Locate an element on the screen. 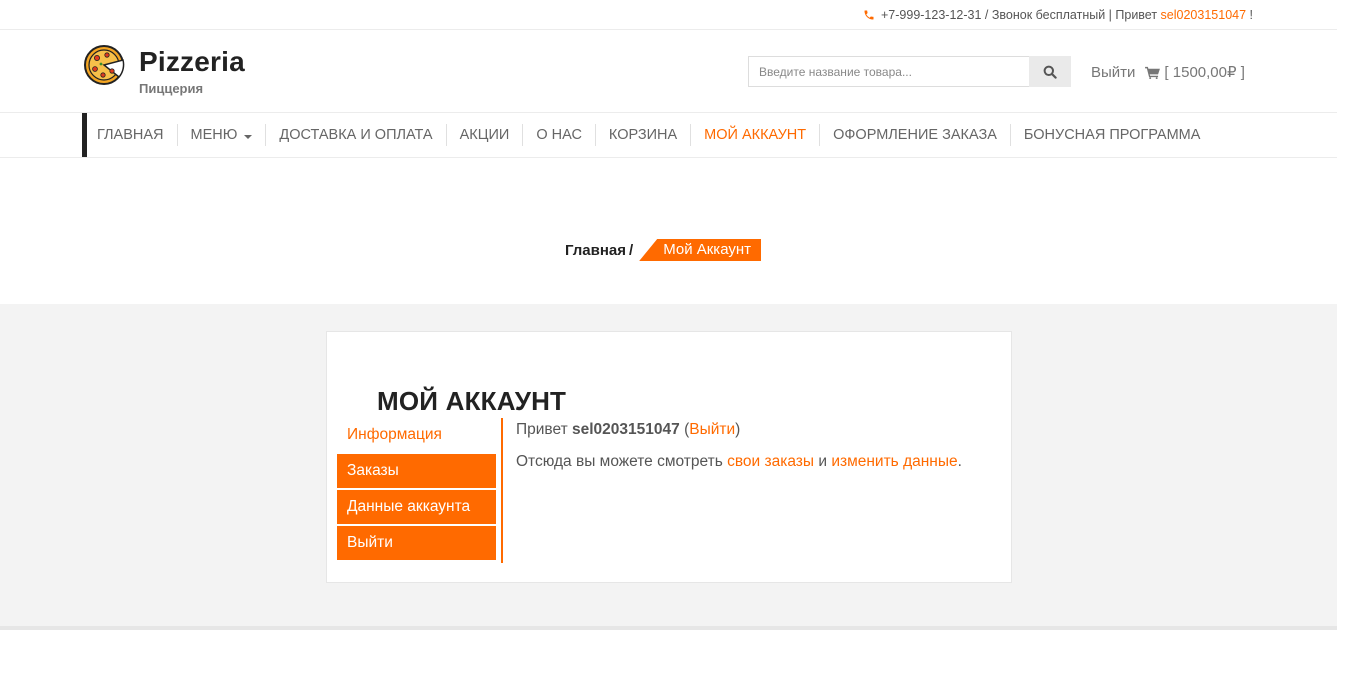  logout-close: ) is located at coordinates (738, 429).